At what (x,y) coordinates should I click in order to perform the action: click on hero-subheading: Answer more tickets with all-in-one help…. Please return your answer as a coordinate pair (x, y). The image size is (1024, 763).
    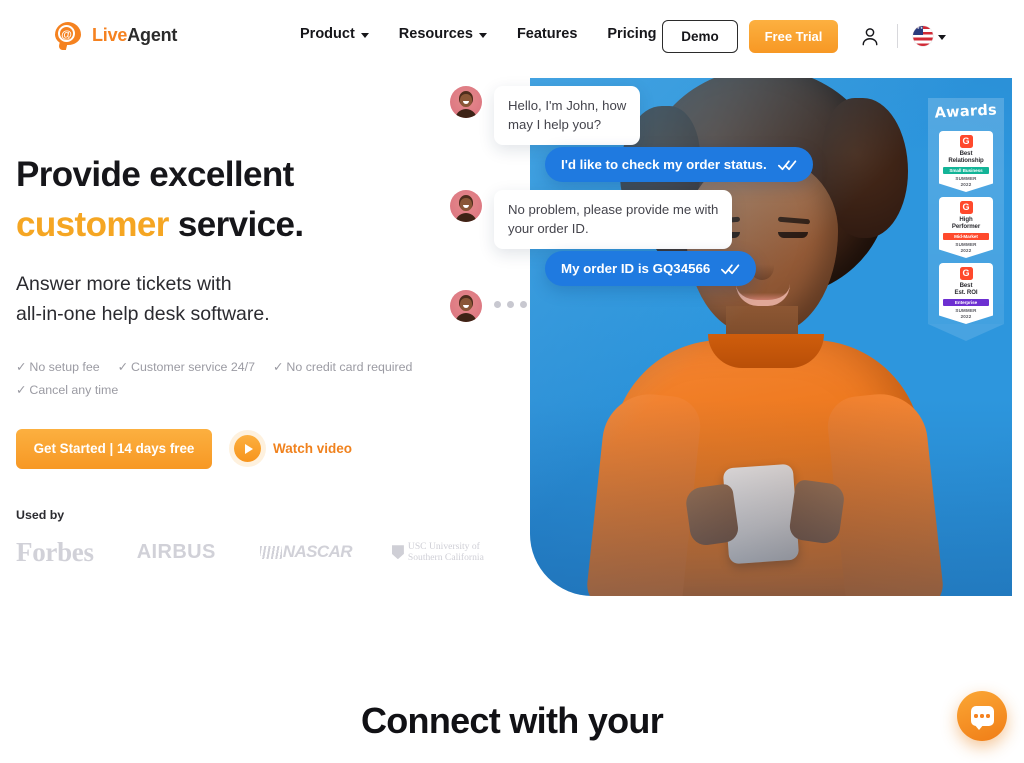
    Looking at the image, I should click on (251, 299).